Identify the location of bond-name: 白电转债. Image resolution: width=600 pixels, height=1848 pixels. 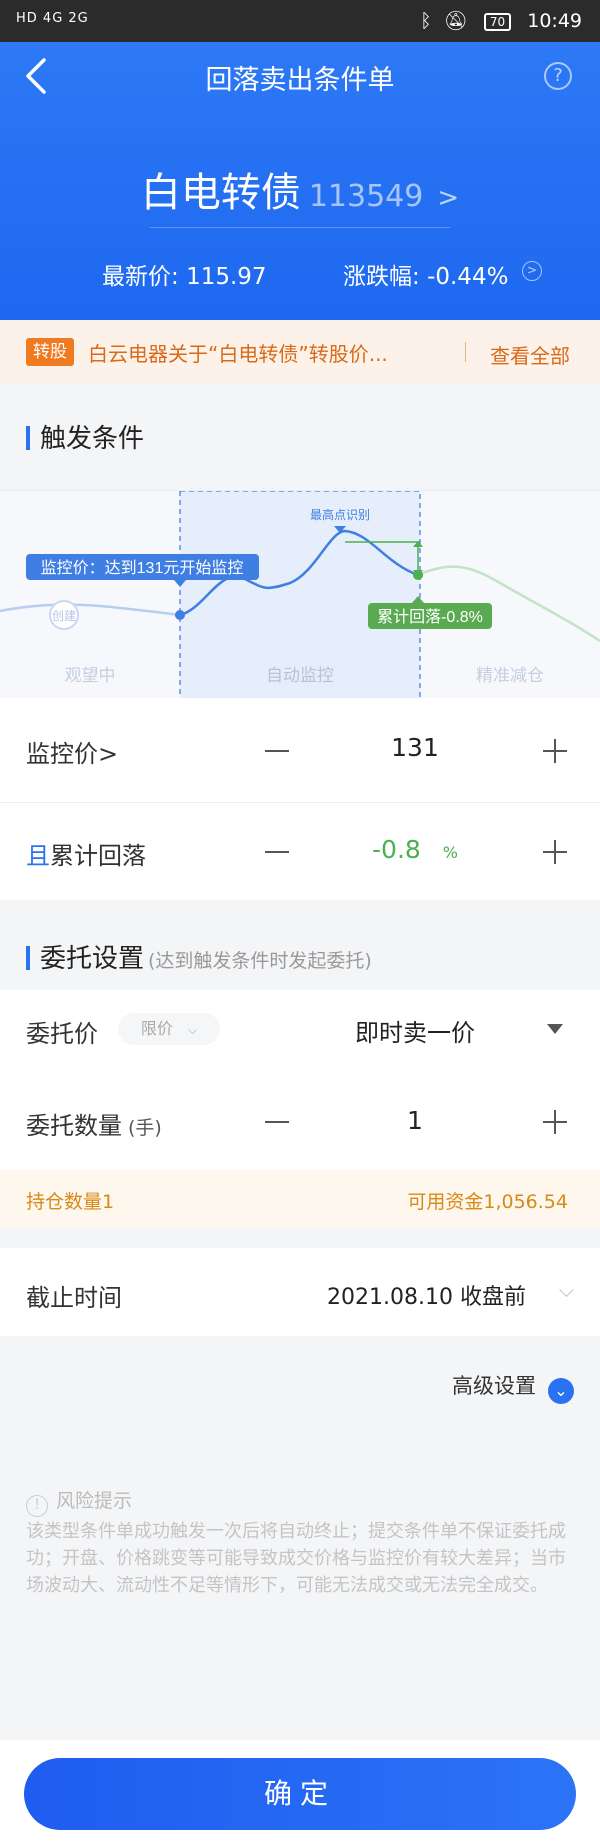
(220, 193).